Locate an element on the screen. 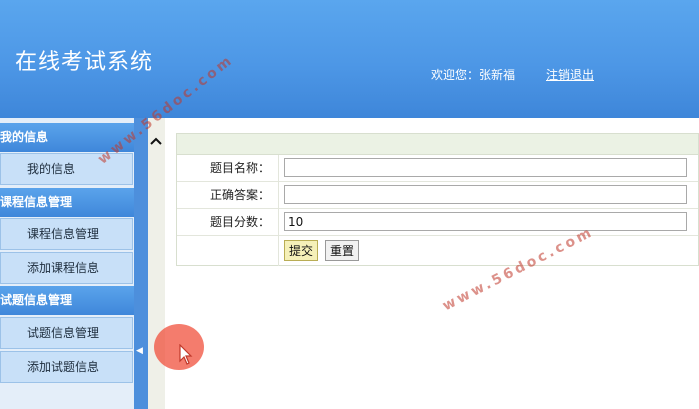  correct-answer-label: 正确答案： is located at coordinates (228, 195).